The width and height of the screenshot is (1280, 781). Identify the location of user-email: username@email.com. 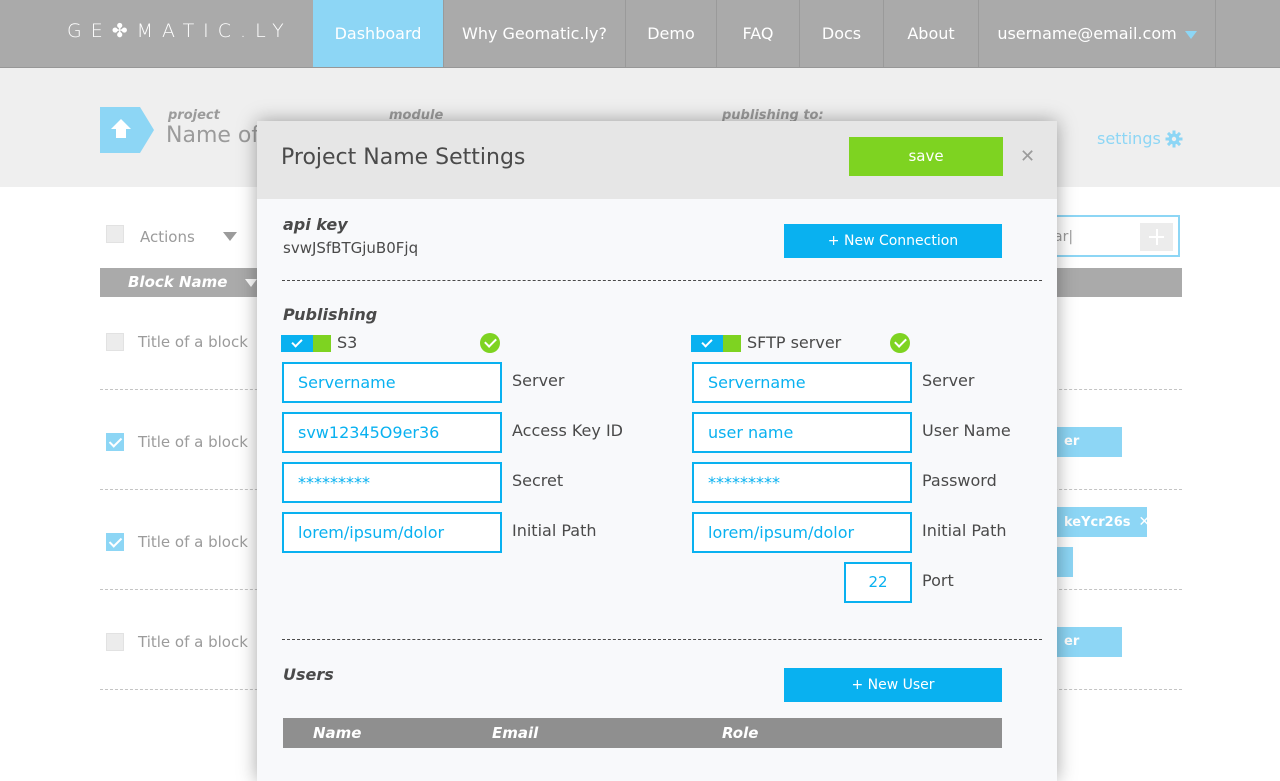
(1087, 33).